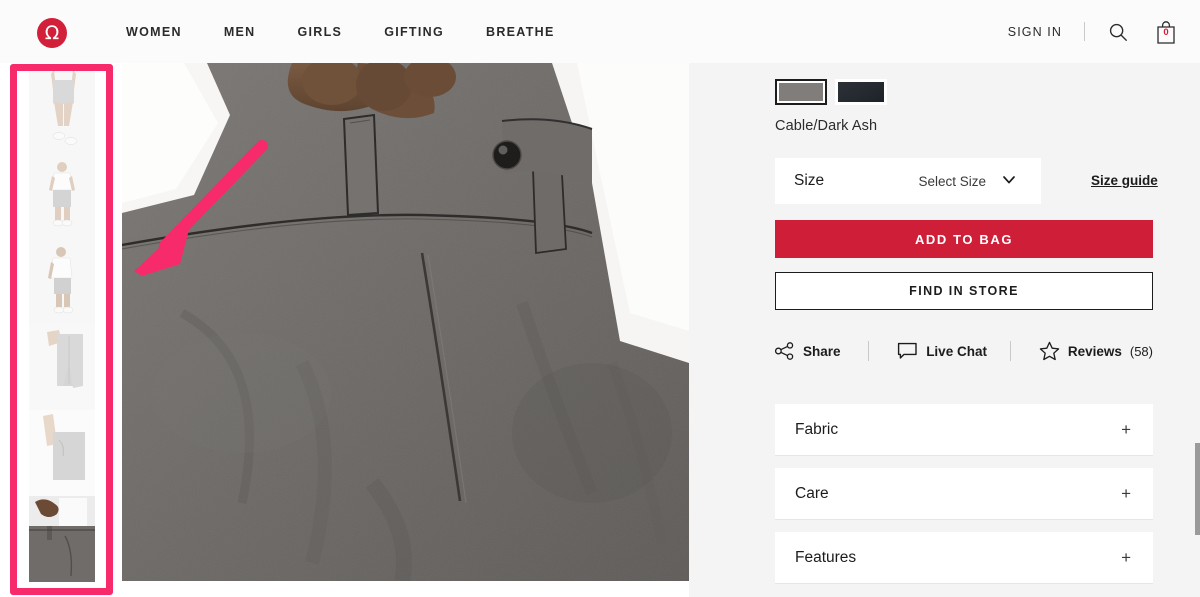  Describe the element at coordinates (964, 494) in the screenshot. I see `accordion-care: Care +` at that location.